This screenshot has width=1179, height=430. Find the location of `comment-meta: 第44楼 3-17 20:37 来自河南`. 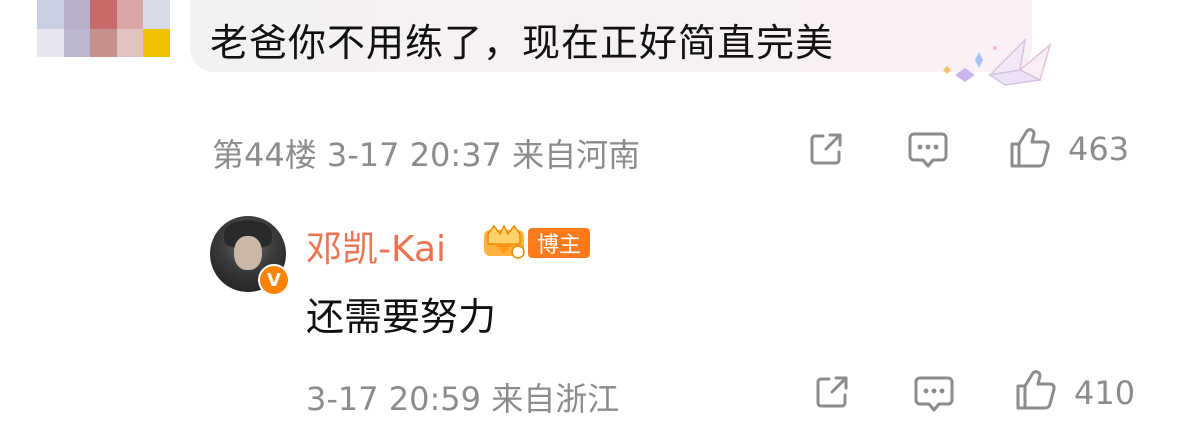

comment-meta: 第44楼 3-17 20:37 来自河南 is located at coordinates (426, 155).